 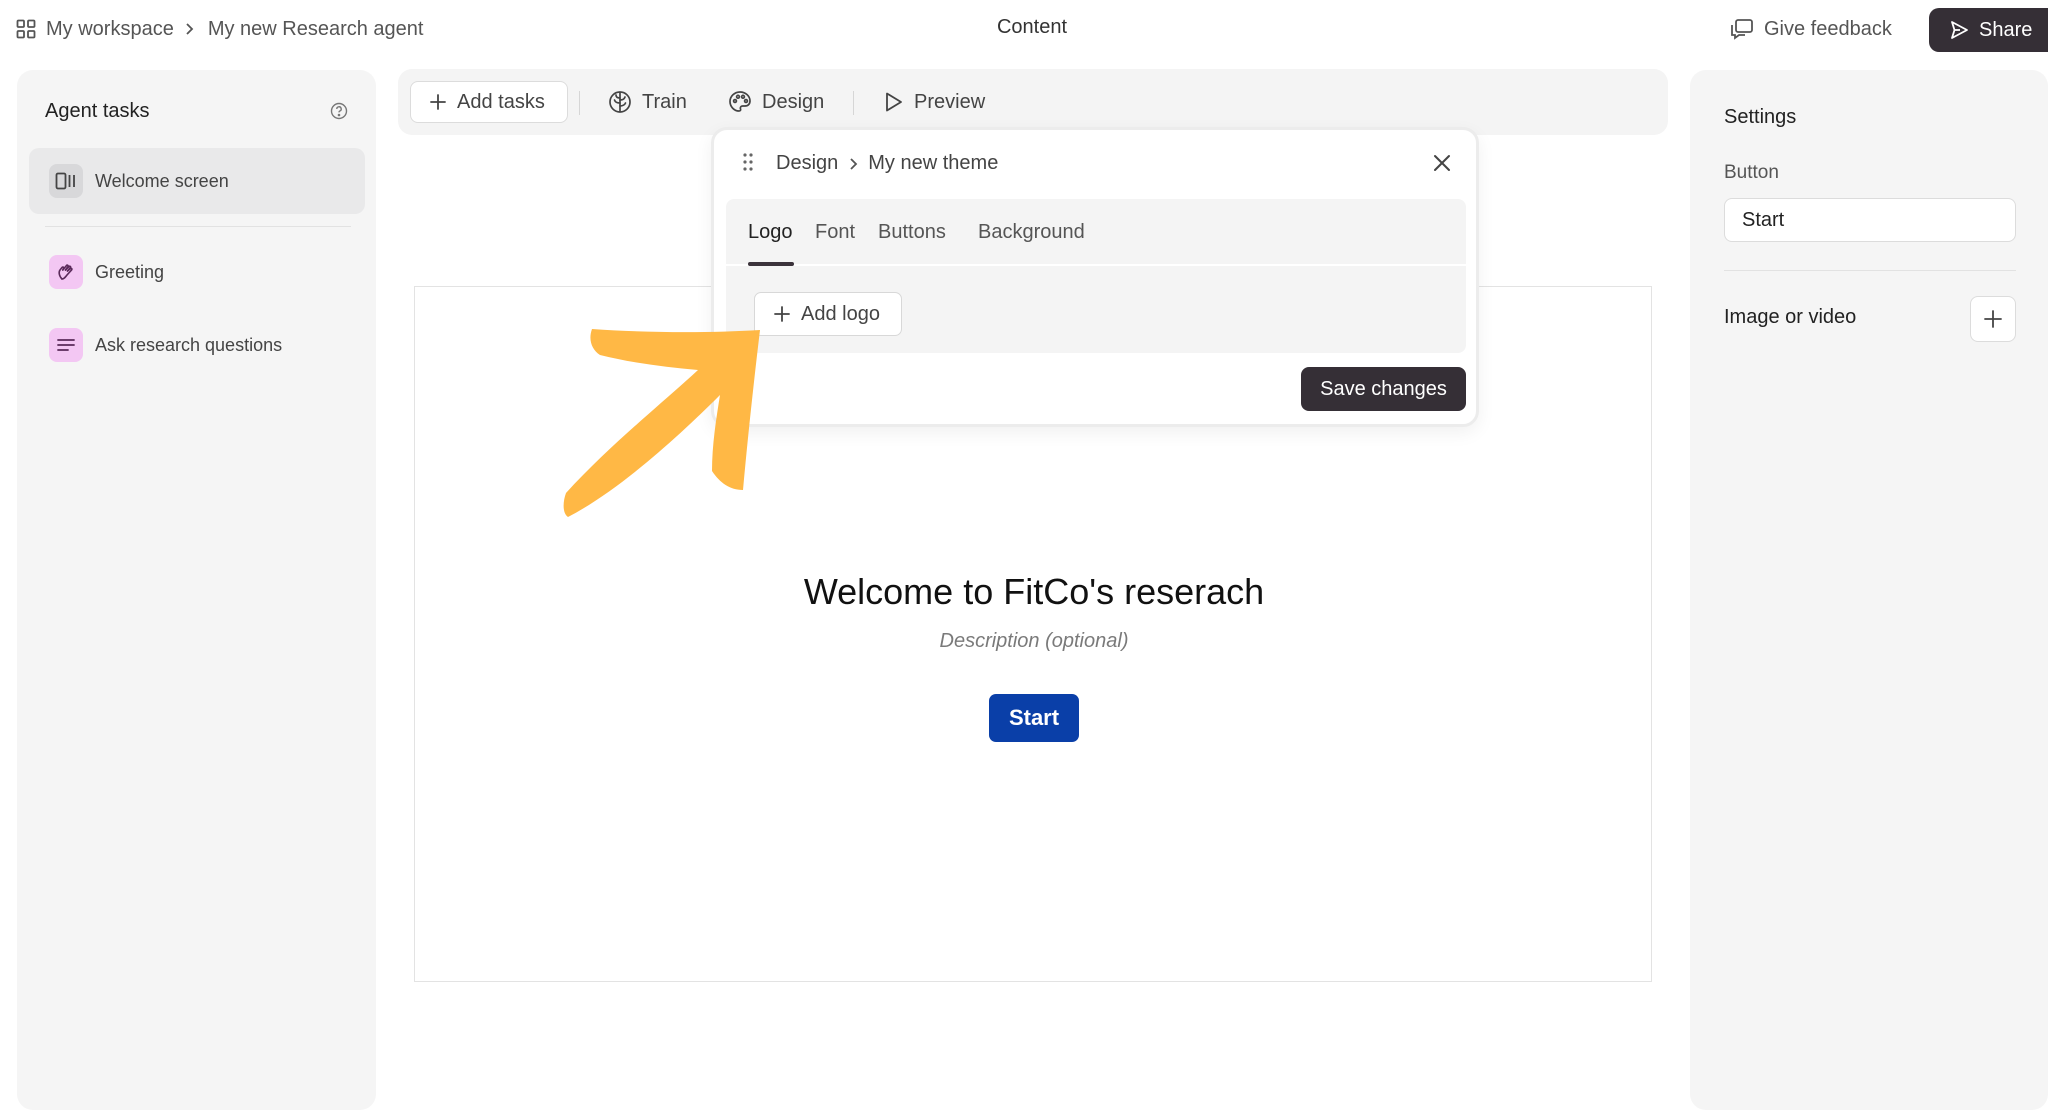 I want to click on text-lines-icon, so click(x=66, y=345).